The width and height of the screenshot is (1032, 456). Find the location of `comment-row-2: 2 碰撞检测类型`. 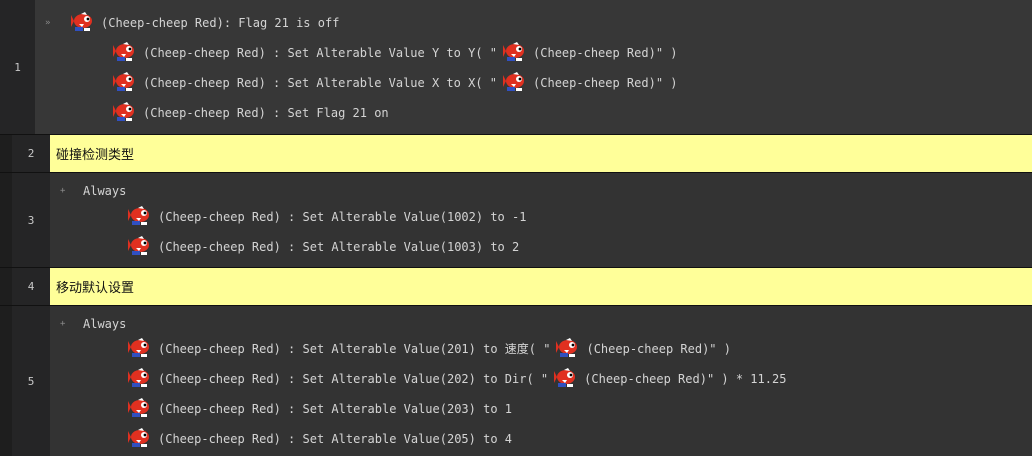

comment-row-2: 2 碰撞检测类型 is located at coordinates (516, 153).